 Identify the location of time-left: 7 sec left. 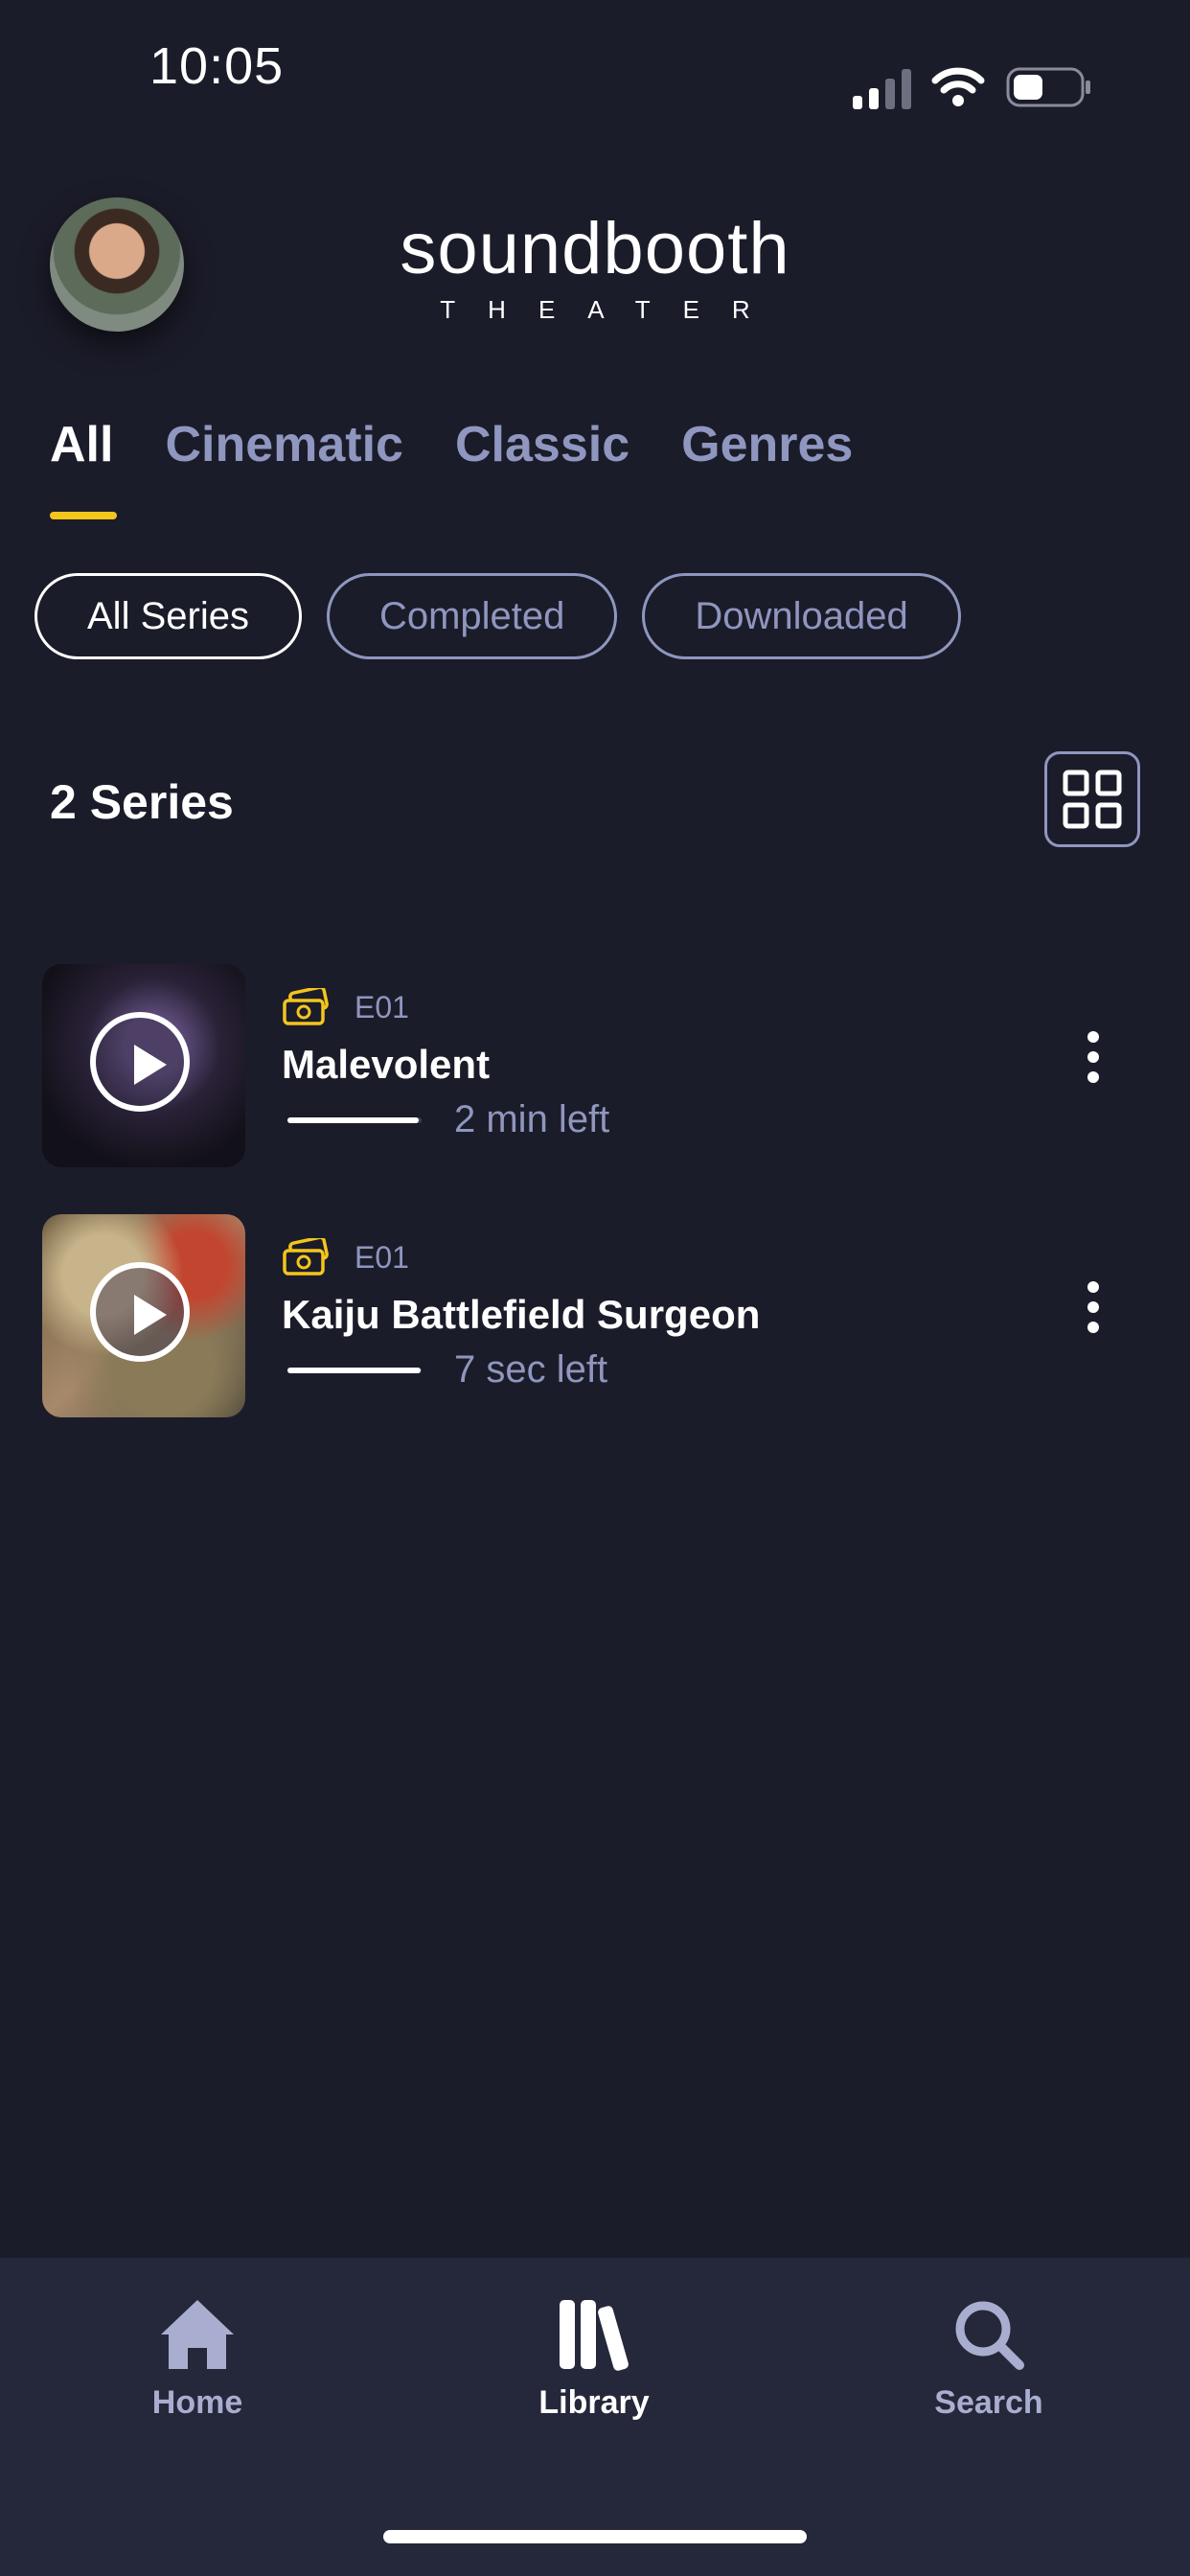
(531, 1370).